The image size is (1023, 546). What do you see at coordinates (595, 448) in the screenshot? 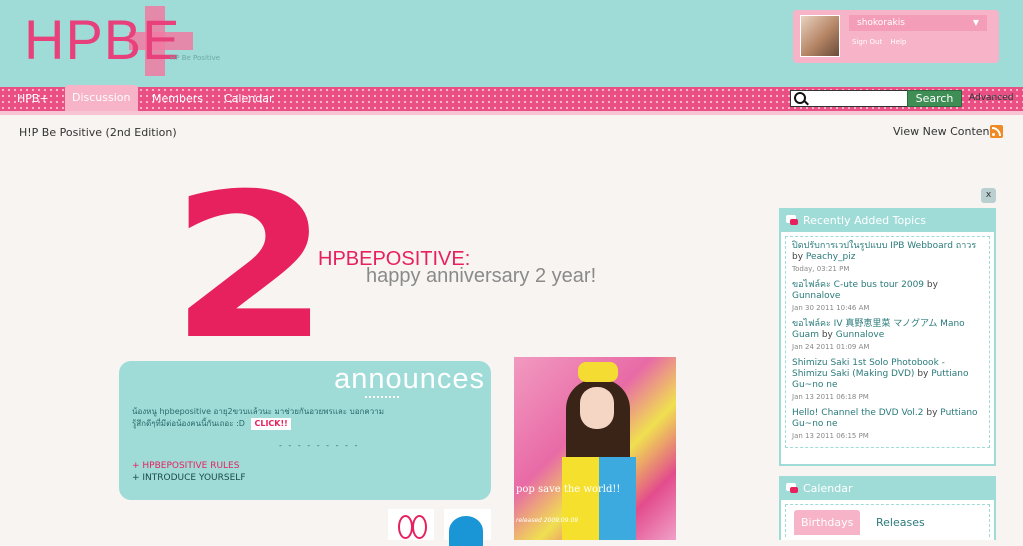
I see `promo-photo: pop save the world!! released 2009.09.09` at bounding box center [595, 448].